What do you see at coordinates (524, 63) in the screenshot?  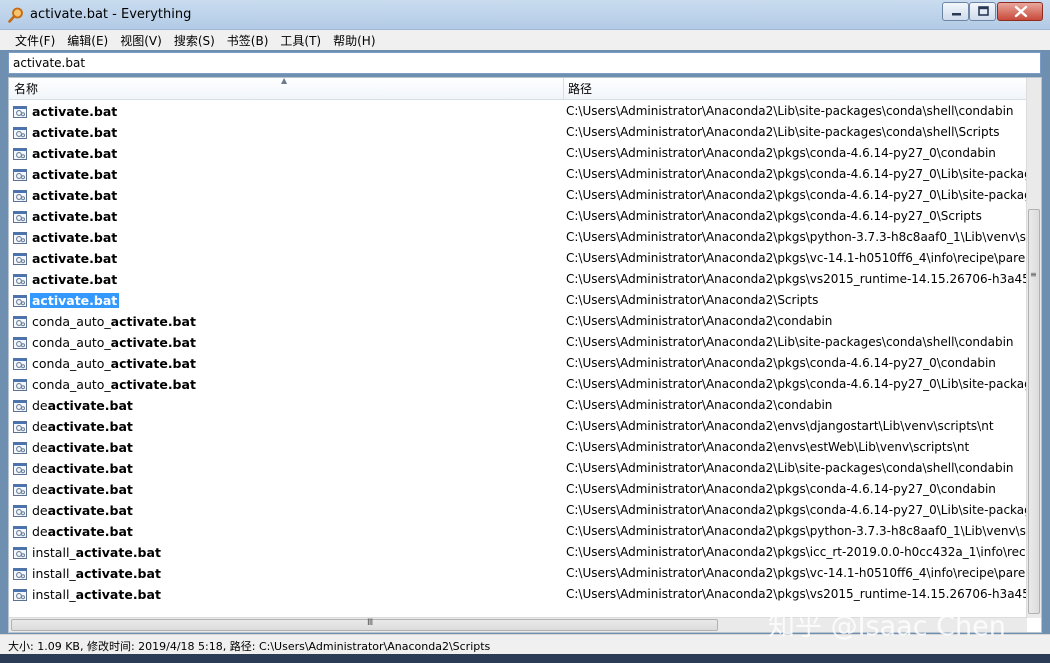 I see `search-input` at bounding box center [524, 63].